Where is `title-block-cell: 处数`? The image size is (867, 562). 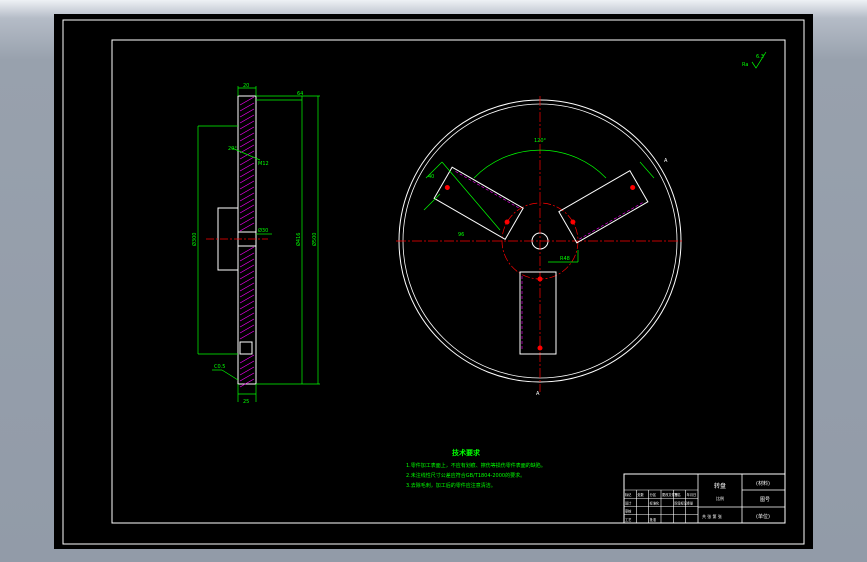 title-block-cell: 处数 is located at coordinates (640, 494).